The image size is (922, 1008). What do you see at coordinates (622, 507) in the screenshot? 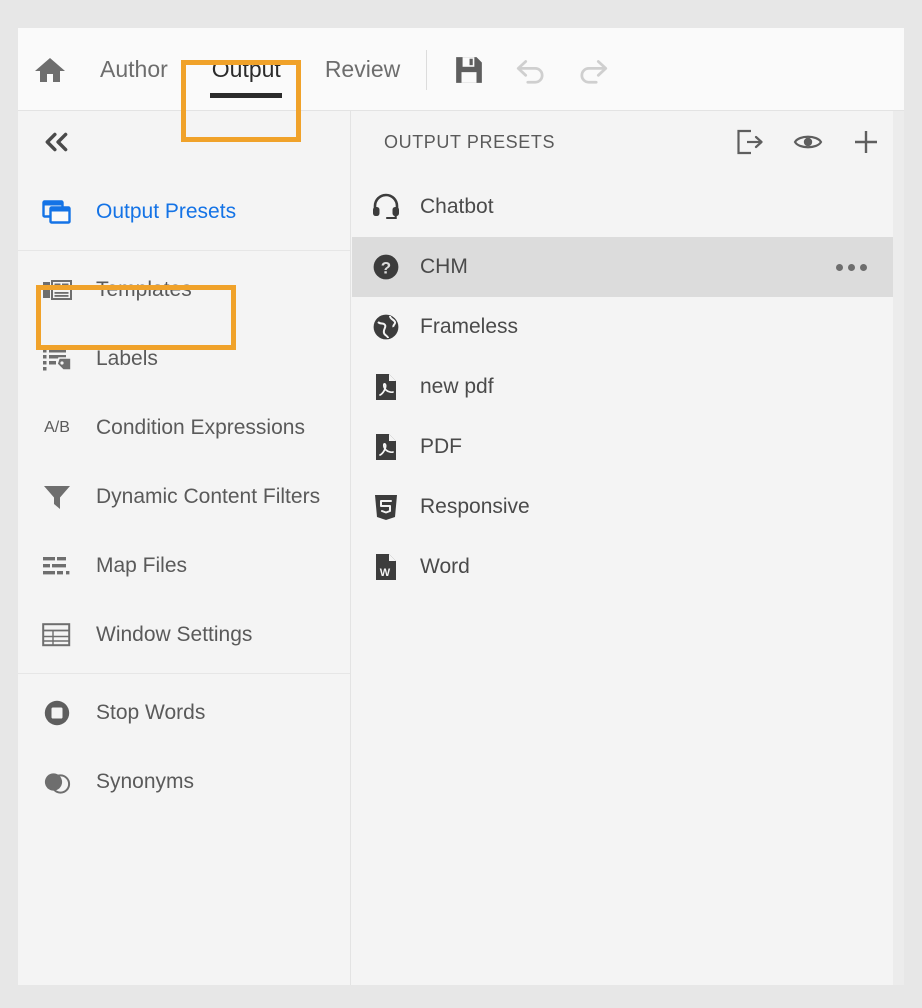
I see `preset-row-responsive: Responsive` at bounding box center [622, 507].